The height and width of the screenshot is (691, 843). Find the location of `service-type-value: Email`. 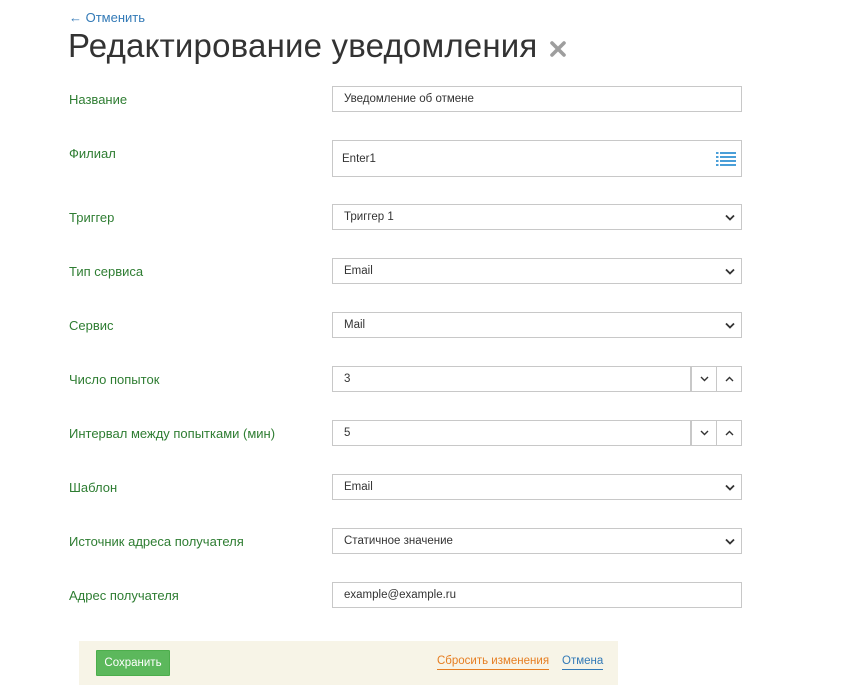

service-type-value: Email is located at coordinates (358, 271).